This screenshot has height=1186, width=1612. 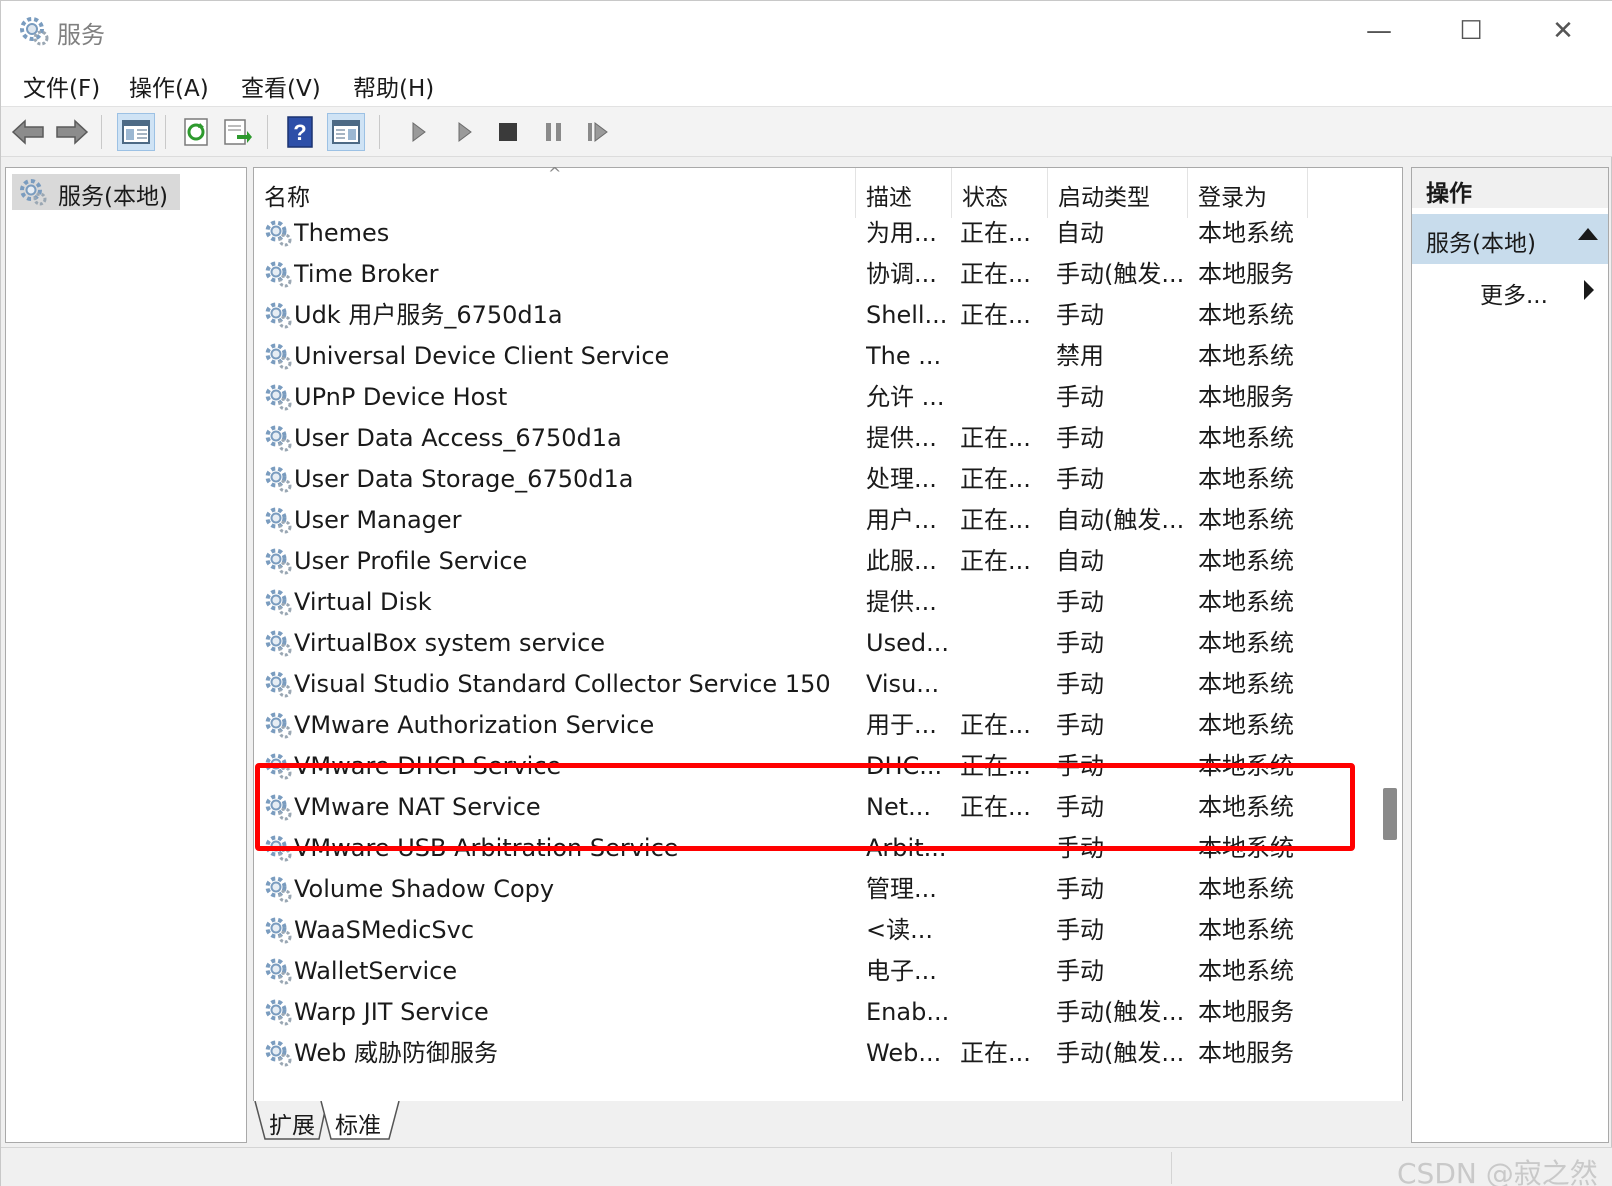 I want to click on menu-file: 文件(F), so click(x=61, y=86).